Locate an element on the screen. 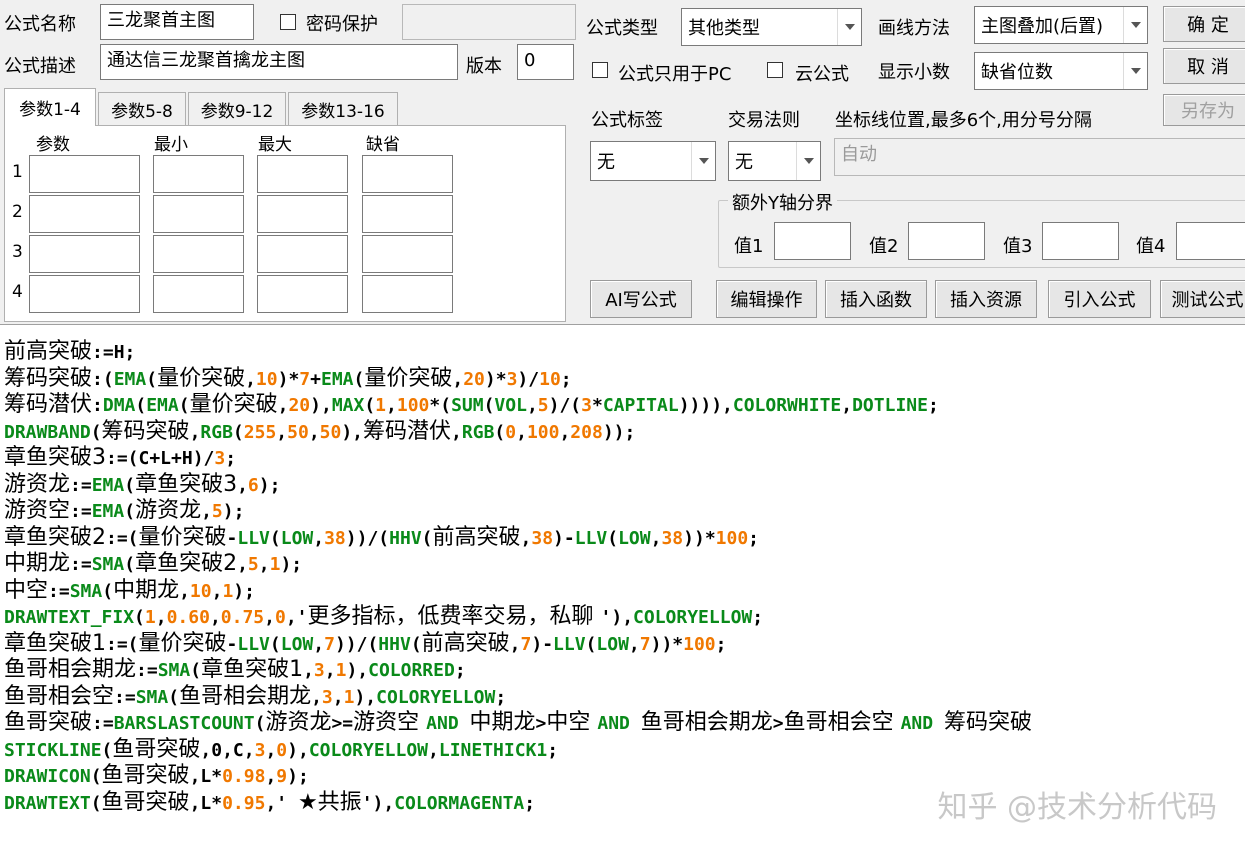 Image resolution: width=1245 pixels, height=860 pixels. code-line: 鱼哥相会空:=SMA(鱼哥相会期龙,3,1),COLORYELLOW; is located at coordinates (624, 697).